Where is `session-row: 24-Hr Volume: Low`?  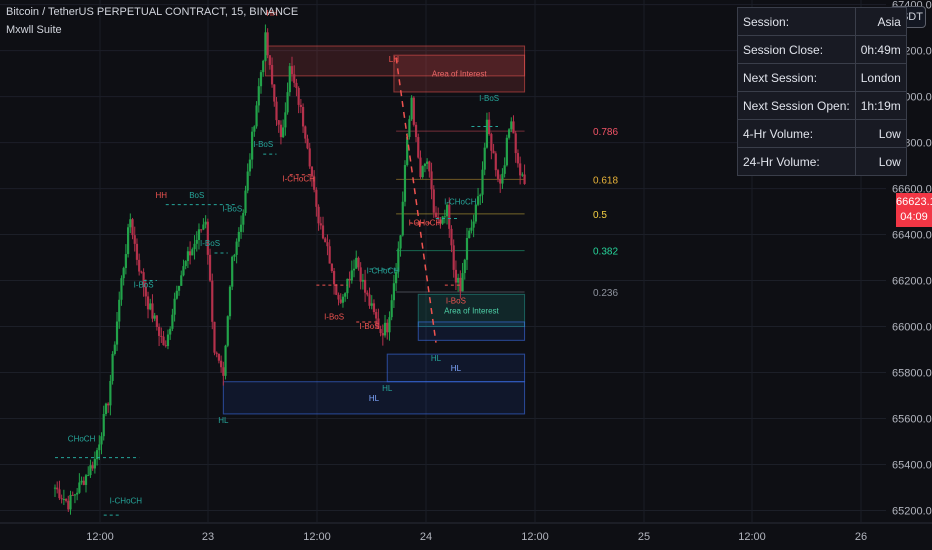 session-row: 24-Hr Volume: Low is located at coordinates (822, 161).